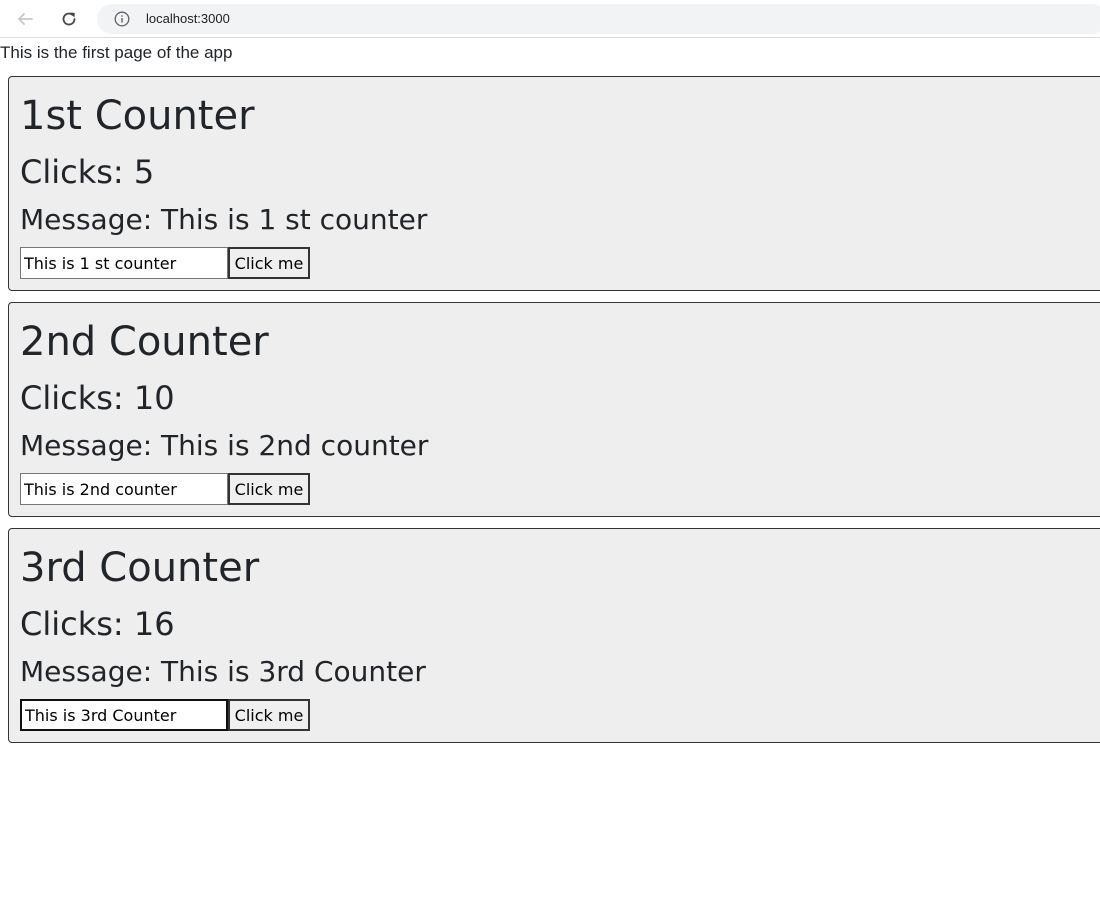  What do you see at coordinates (97, 624) in the screenshot?
I see `counter-clicks: Clicks: 16` at bounding box center [97, 624].